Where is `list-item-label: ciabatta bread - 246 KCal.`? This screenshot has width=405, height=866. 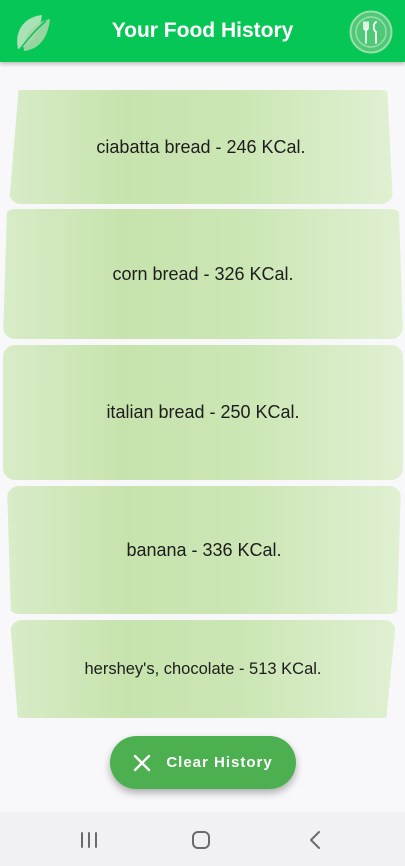 list-item-label: ciabatta bread - 246 KCal. is located at coordinates (201, 146).